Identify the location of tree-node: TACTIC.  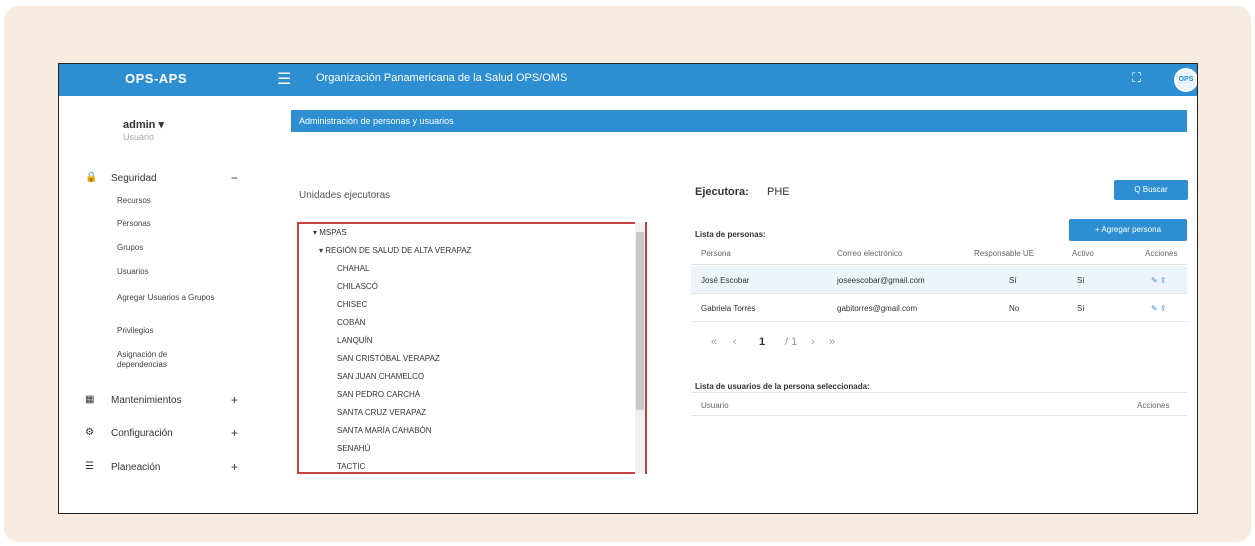
(351, 466).